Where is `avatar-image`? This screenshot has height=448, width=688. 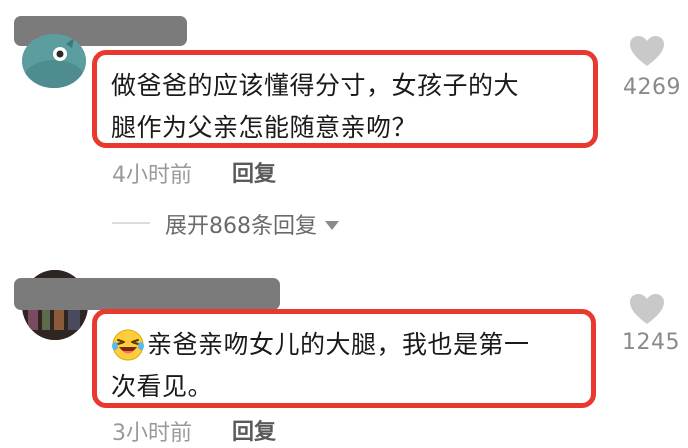 avatar-image is located at coordinates (54, 61).